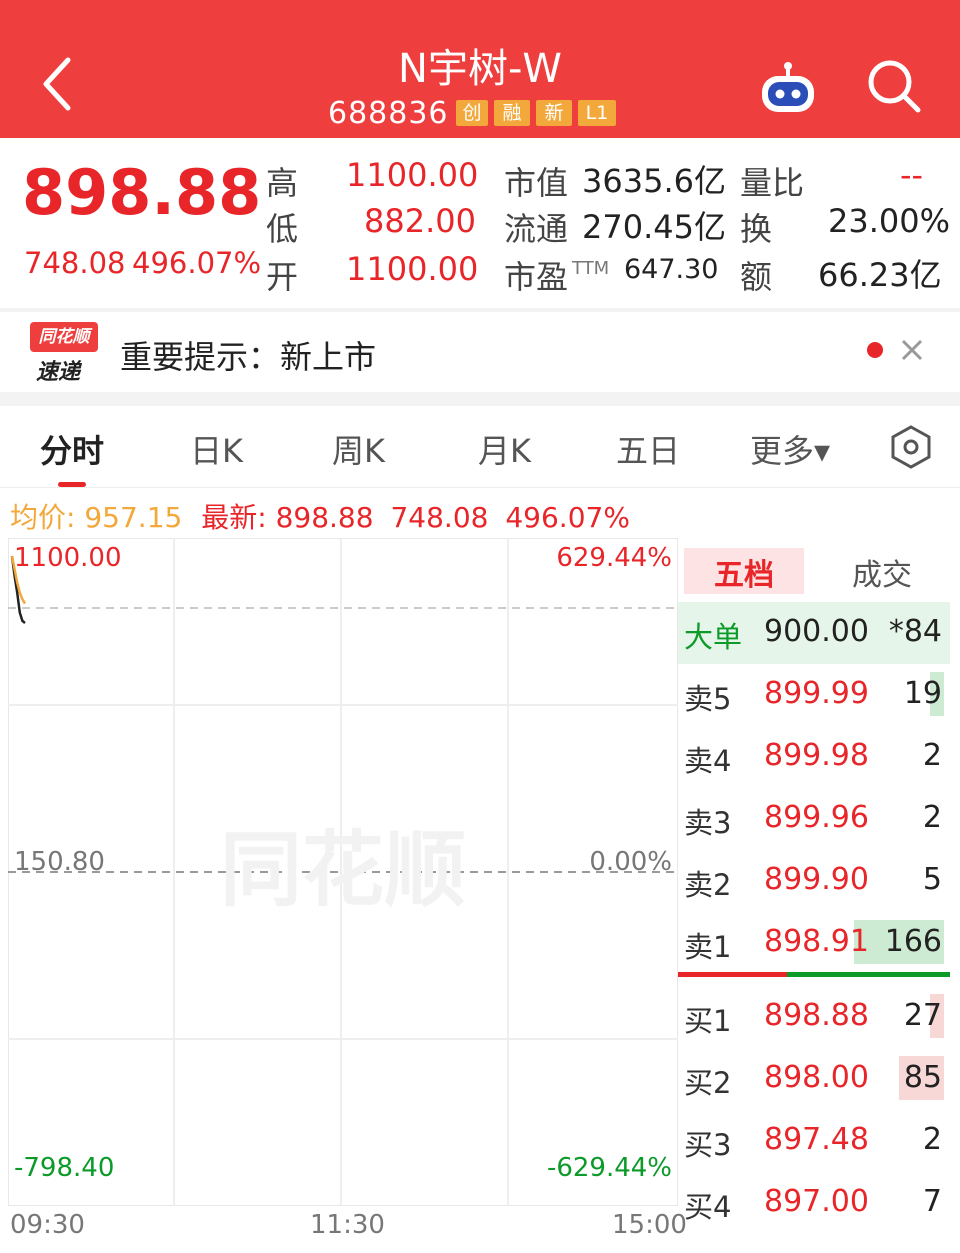 The height and width of the screenshot is (1253, 960). Describe the element at coordinates (649, 1225) in the screenshot. I see `x-tick-close: 15:00` at that location.